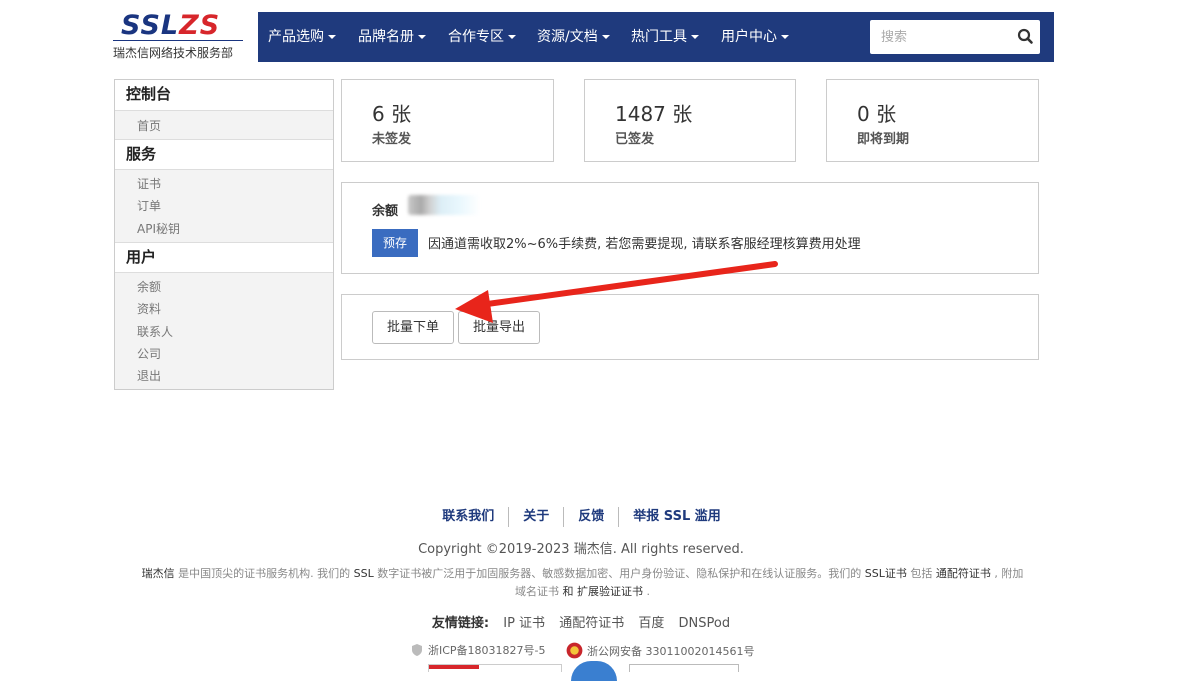  What do you see at coordinates (149, 125) in the screenshot?
I see `sidebar-item-home: 首页` at bounding box center [149, 125].